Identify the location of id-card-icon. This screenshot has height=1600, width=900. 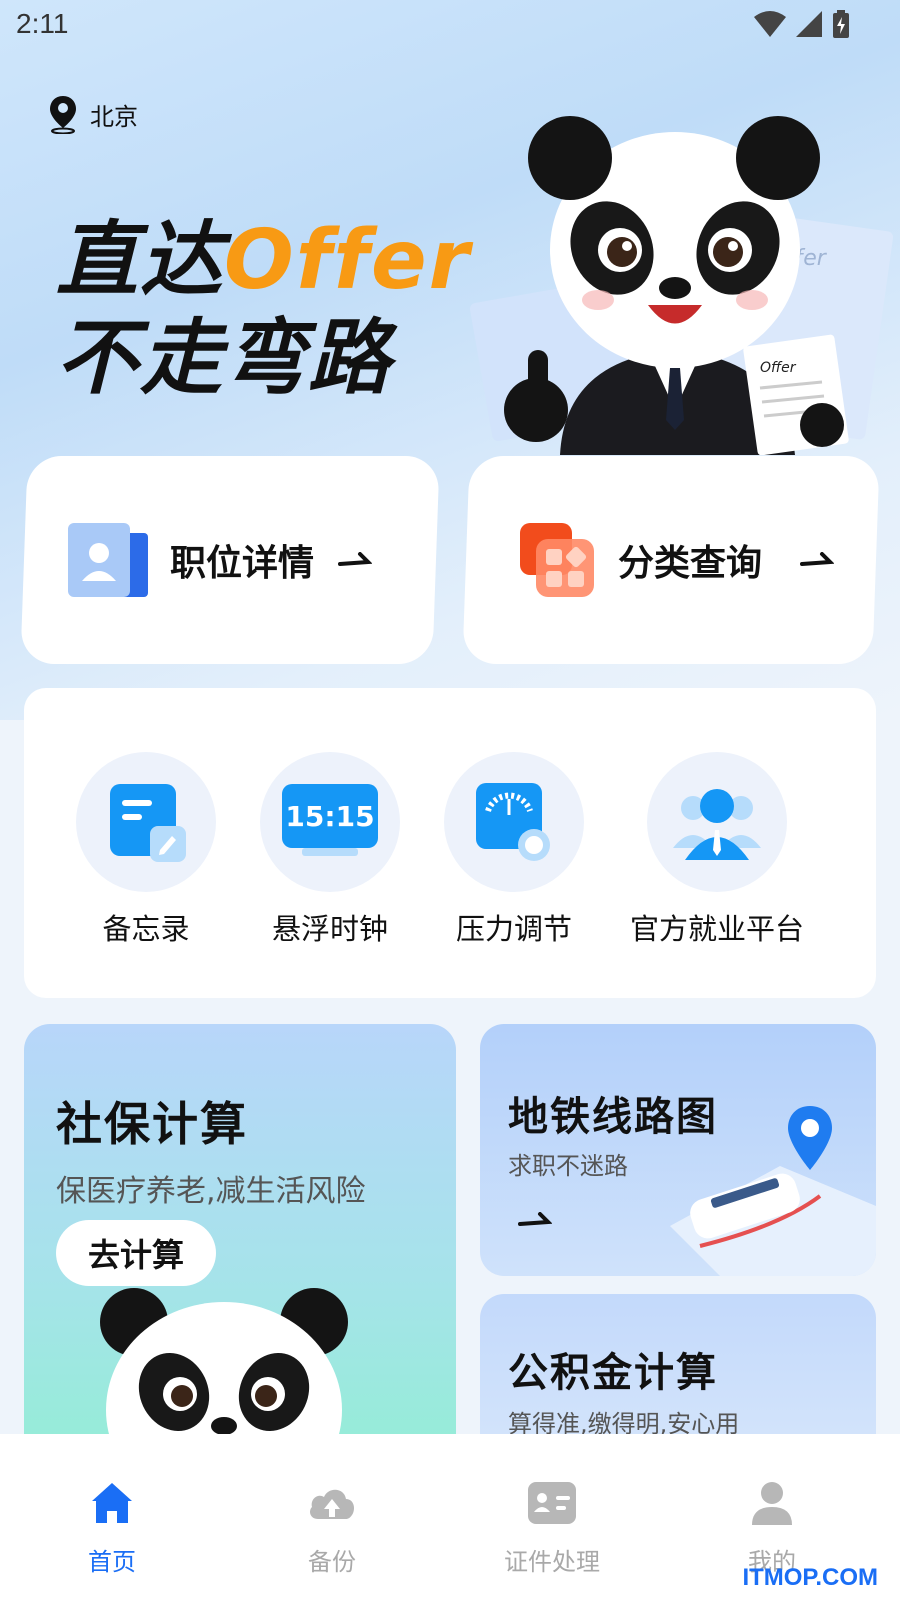
(552, 1503).